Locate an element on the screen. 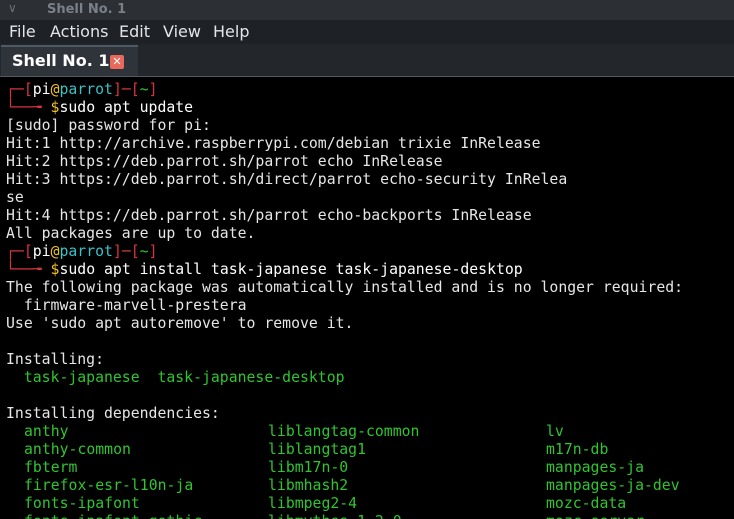  tab-shell-1: Shell No. 1 ✕ is located at coordinates (69, 60).